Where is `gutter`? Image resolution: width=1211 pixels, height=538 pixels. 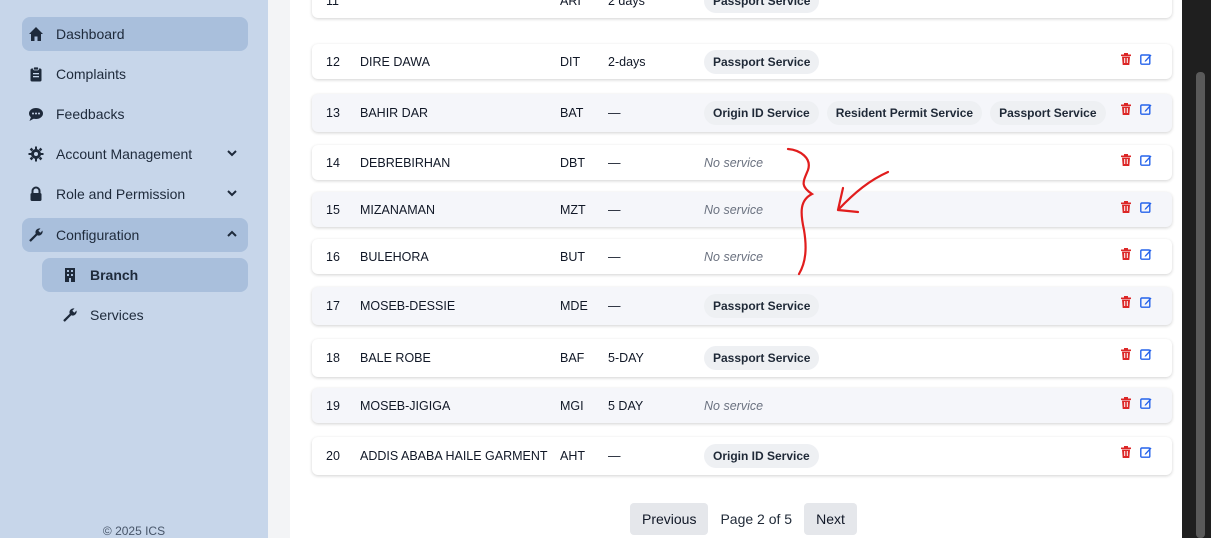
gutter is located at coordinates (279, 269).